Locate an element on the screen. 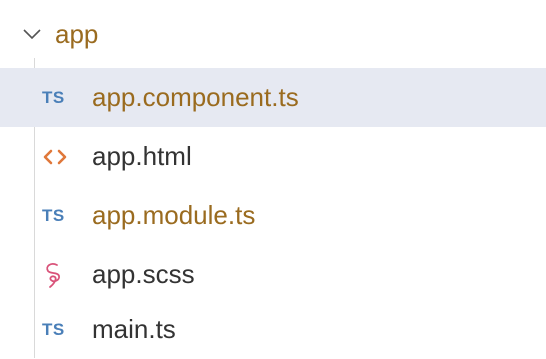  html-icon is located at coordinates (62, 156).